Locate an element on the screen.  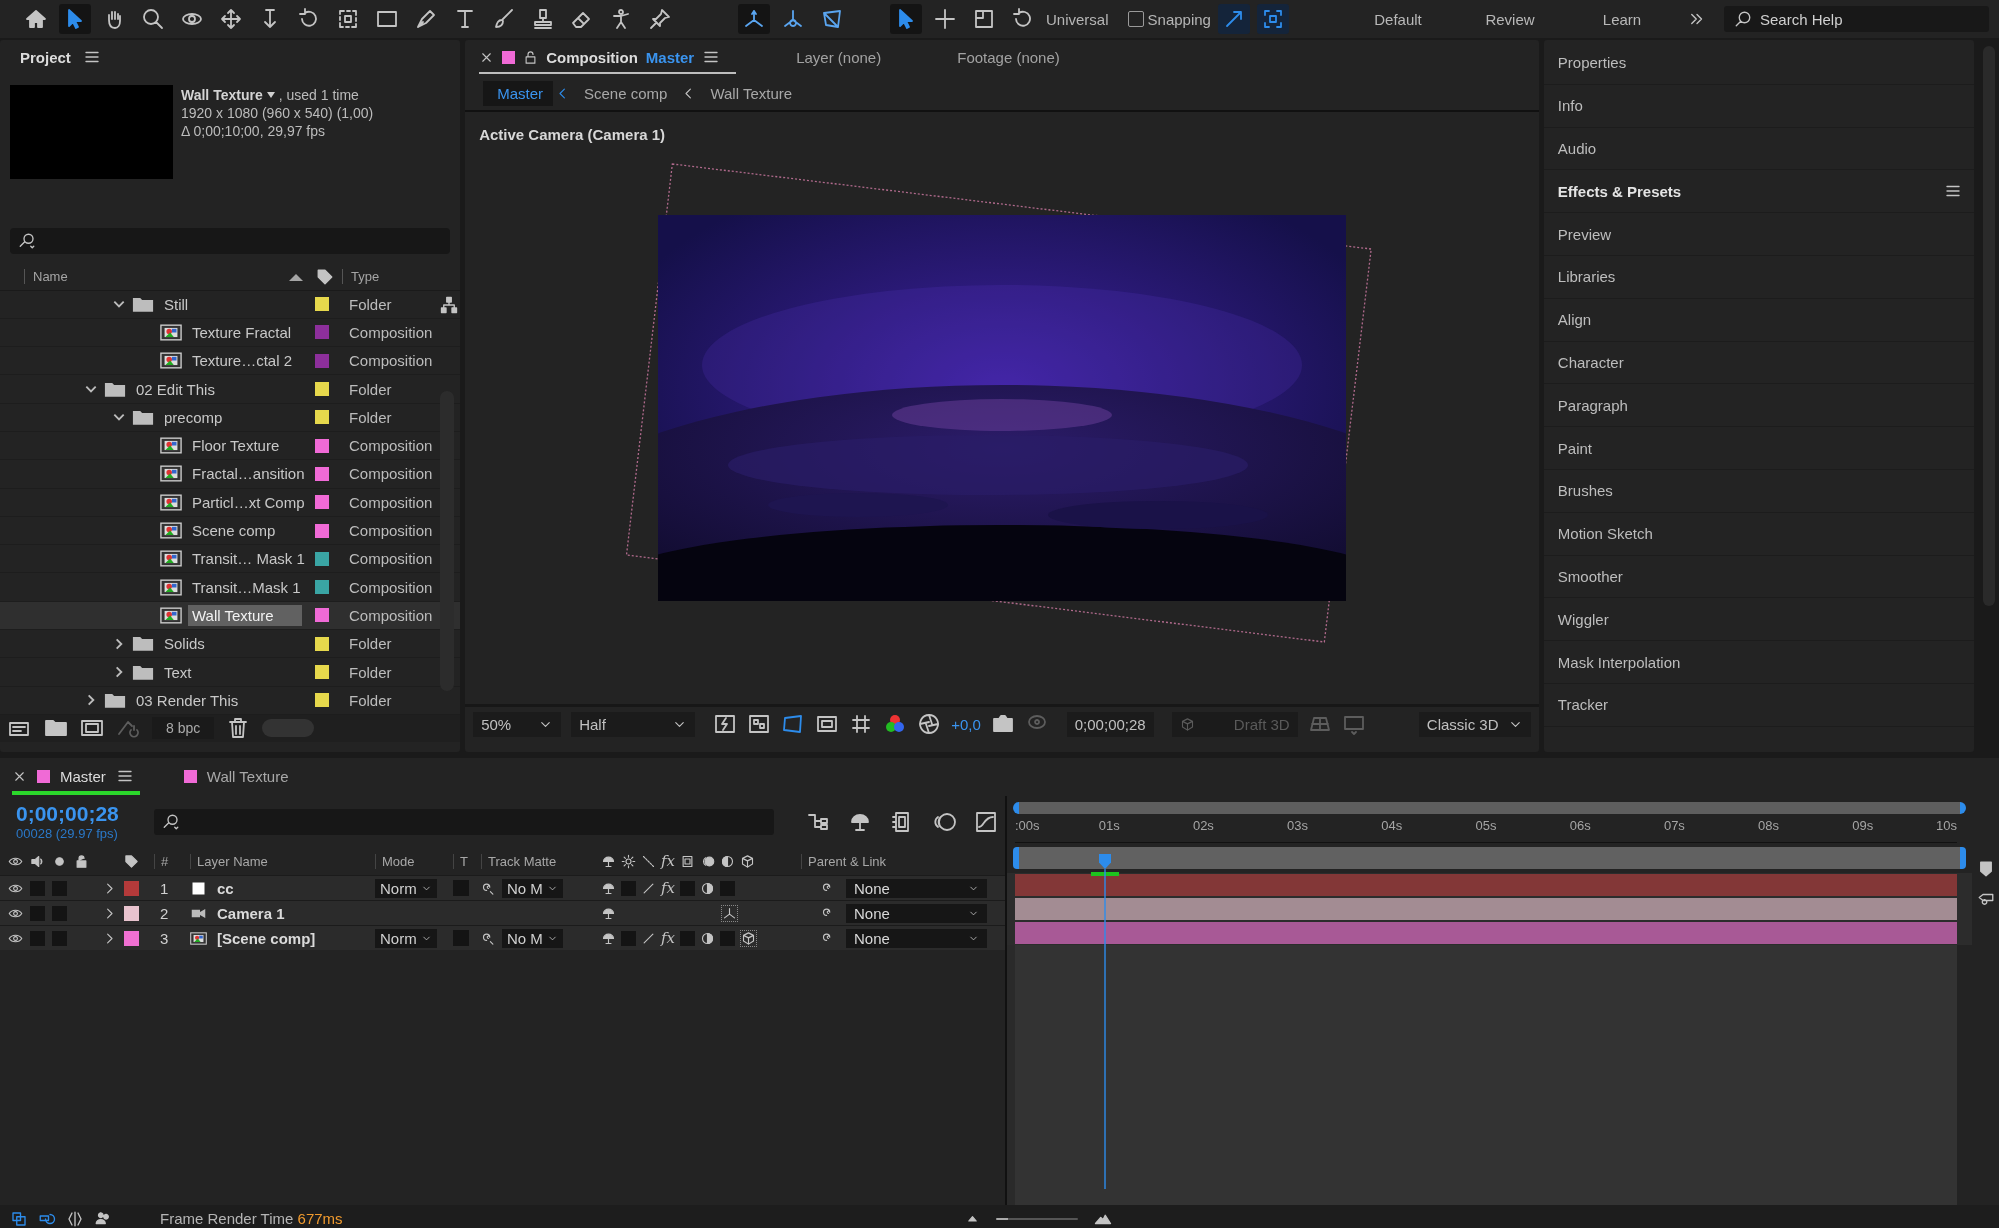
item-name: 03 Render This is located at coordinates (187, 700).